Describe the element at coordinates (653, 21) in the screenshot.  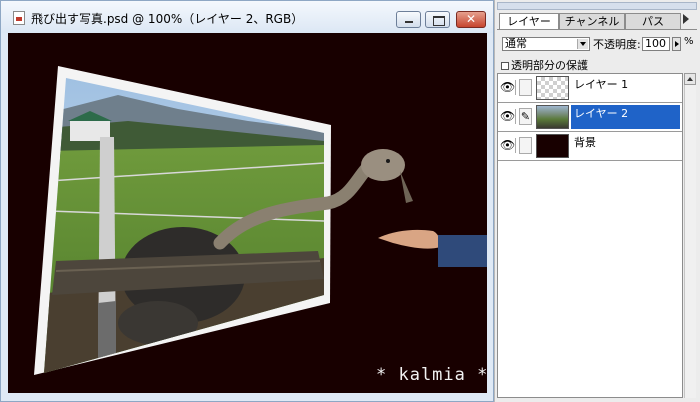
I see `tab-paths: パス` at that location.